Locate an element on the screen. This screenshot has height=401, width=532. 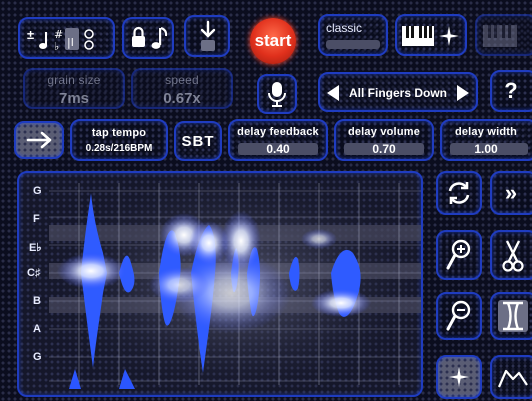
scissors-icon is located at coordinates (513, 256).